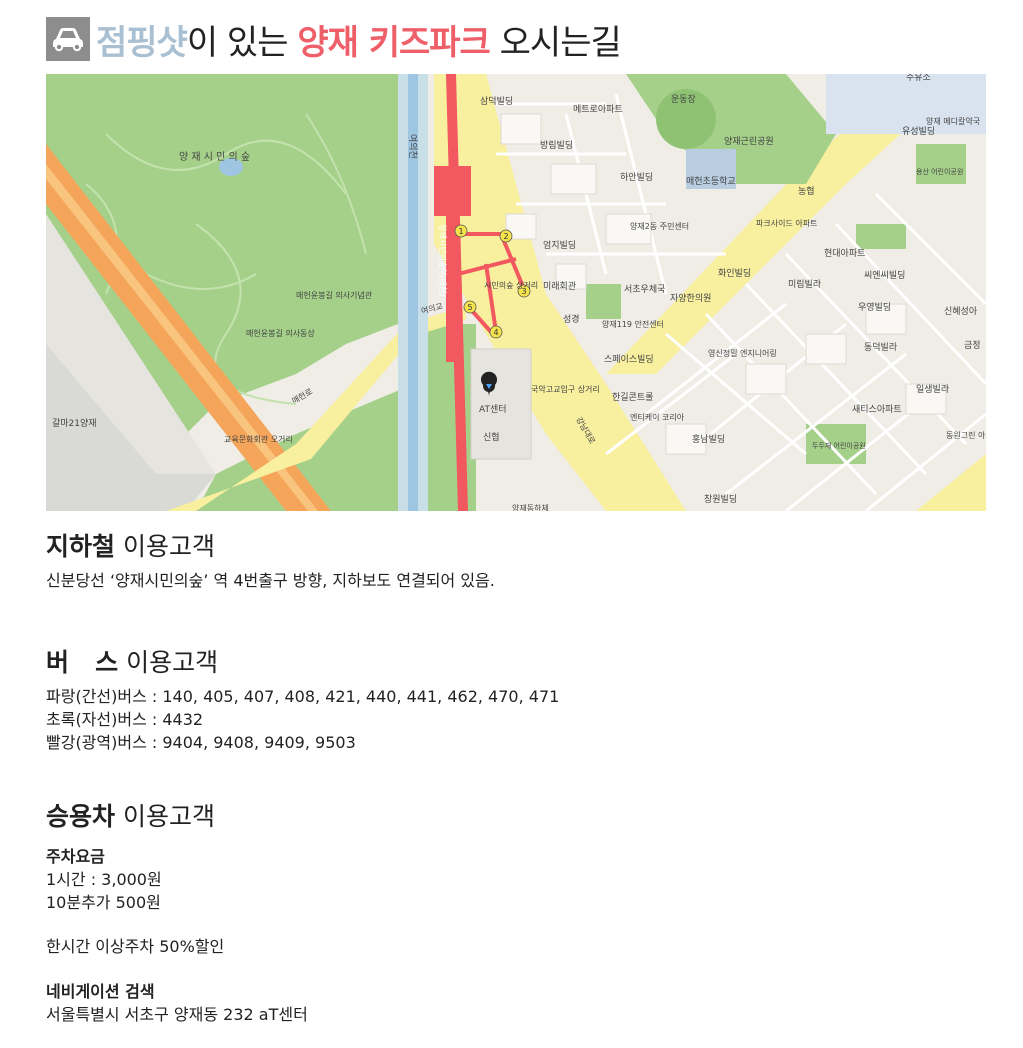 Image resolution: width=1023 pixels, height=1048 pixels. I want to click on navigation-title: 네비게이션 검색, so click(100, 991).